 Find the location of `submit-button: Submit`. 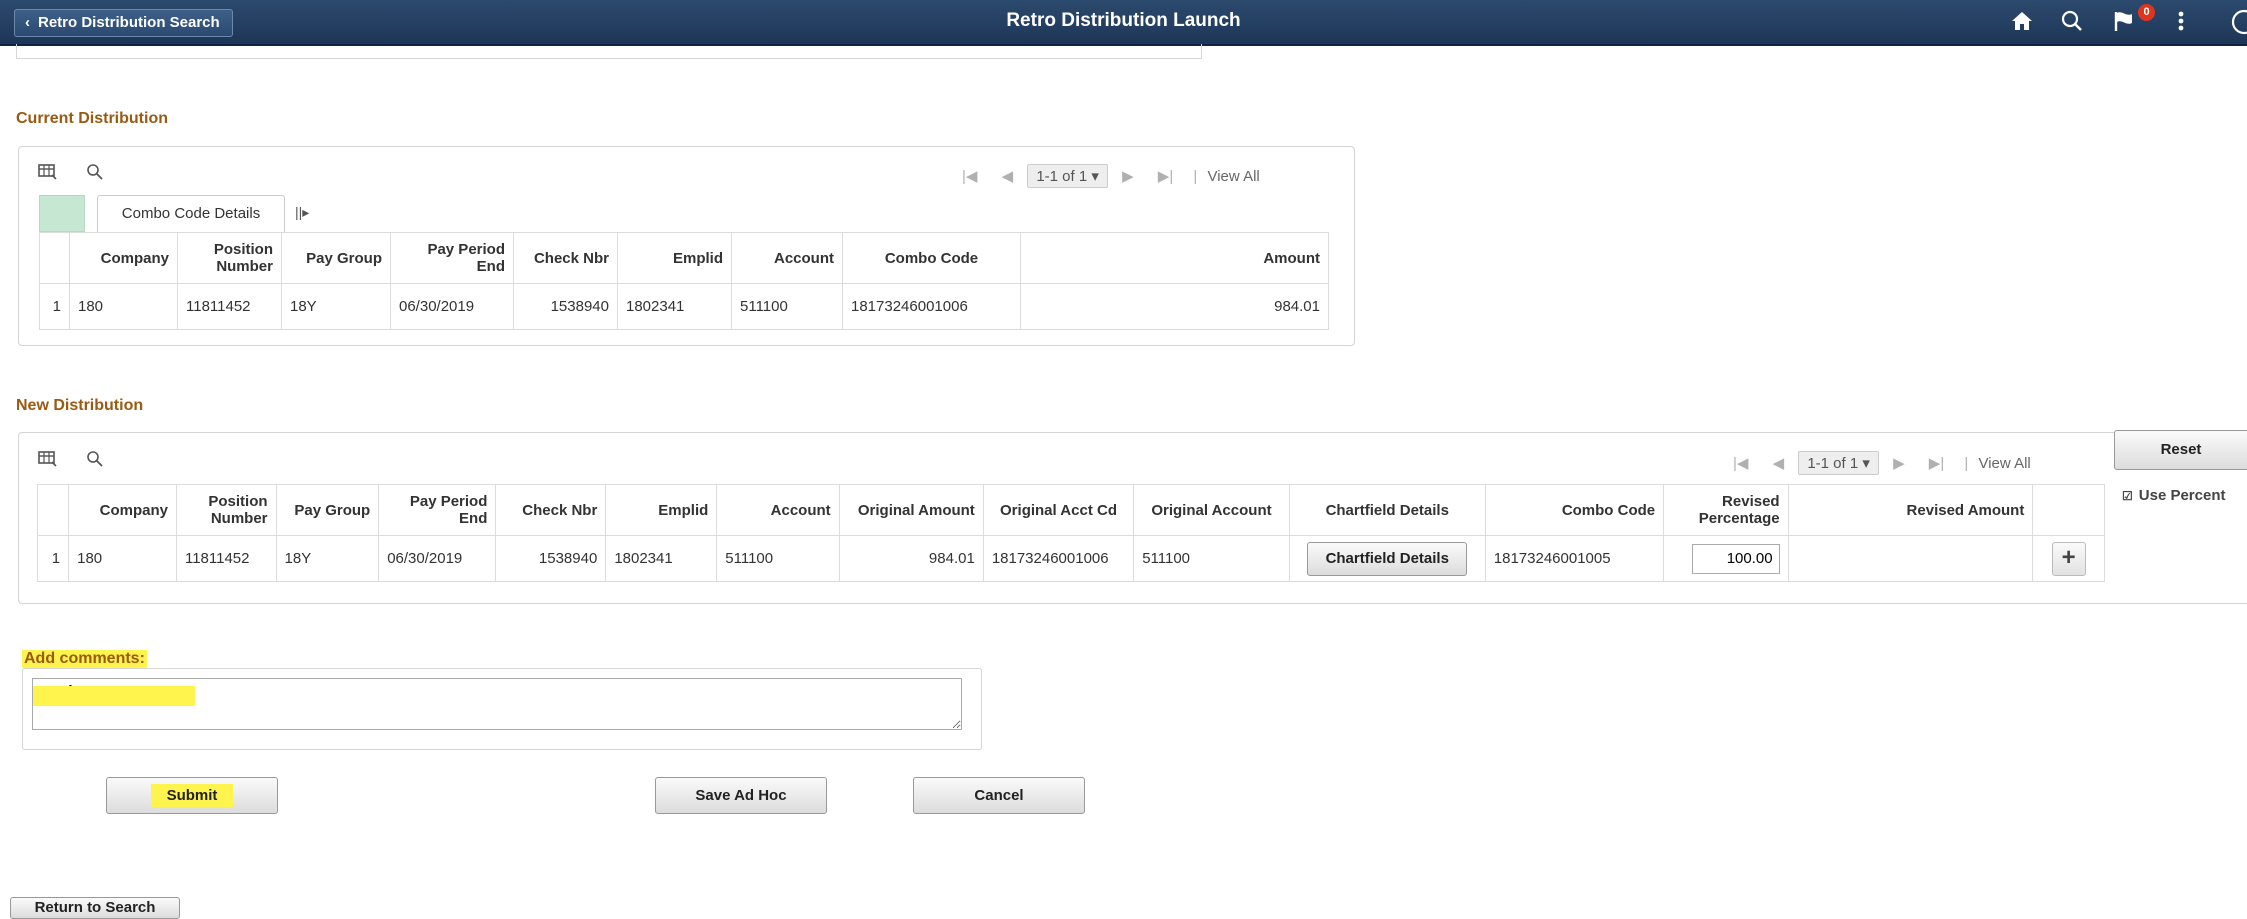

submit-button: Submit is located at coordinates (192, 795).